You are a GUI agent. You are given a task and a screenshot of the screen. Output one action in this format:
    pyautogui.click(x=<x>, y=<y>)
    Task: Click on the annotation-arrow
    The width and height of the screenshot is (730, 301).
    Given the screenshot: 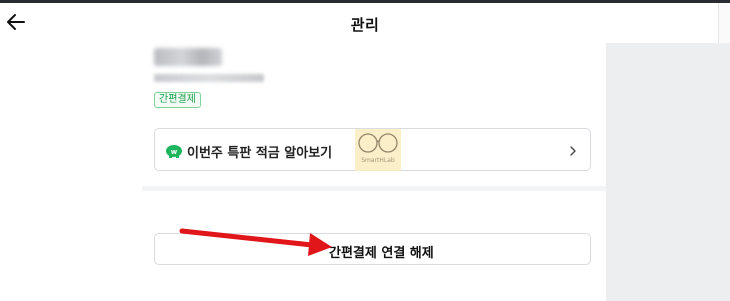 What is the action you would take?
    pyautogui.click(x=255, y=242)
    